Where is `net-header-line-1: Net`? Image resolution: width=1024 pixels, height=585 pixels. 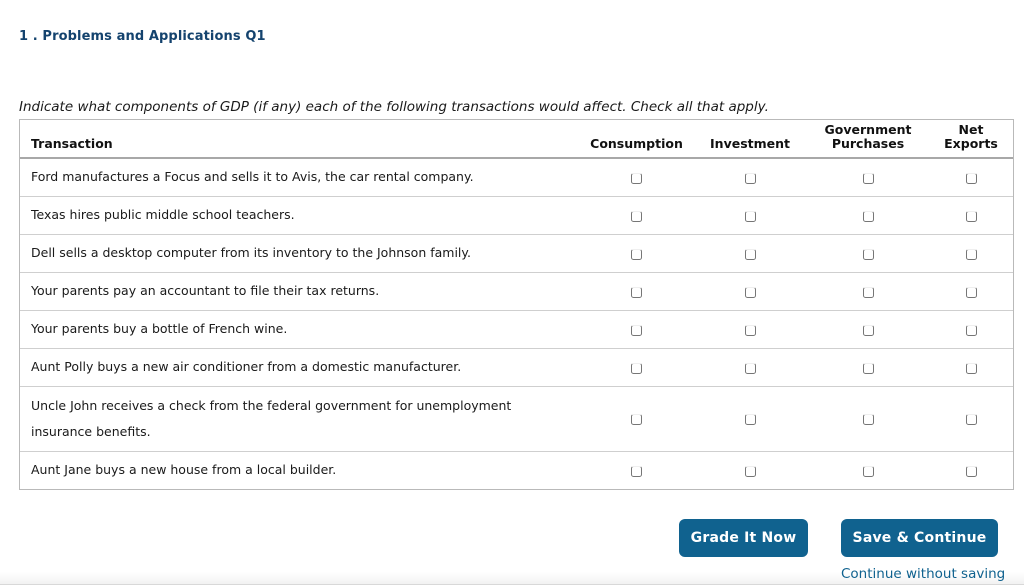 net-header-line-1: Net is located at coordinates (971, 129).